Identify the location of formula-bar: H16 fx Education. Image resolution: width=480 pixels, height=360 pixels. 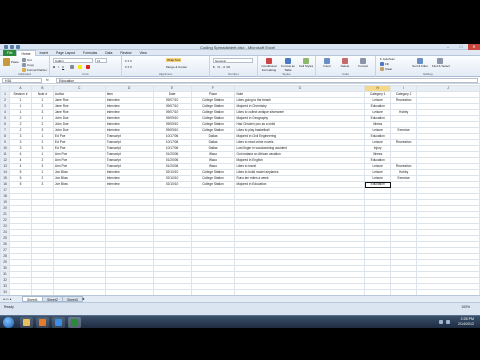
(240, 80).